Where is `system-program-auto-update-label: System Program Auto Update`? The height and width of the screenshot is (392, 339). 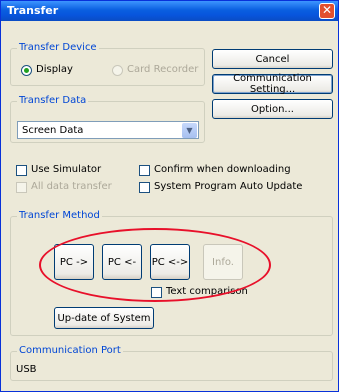
system-program-auto-update-label: System Program Auto Update is located at coordinates (228, 186).